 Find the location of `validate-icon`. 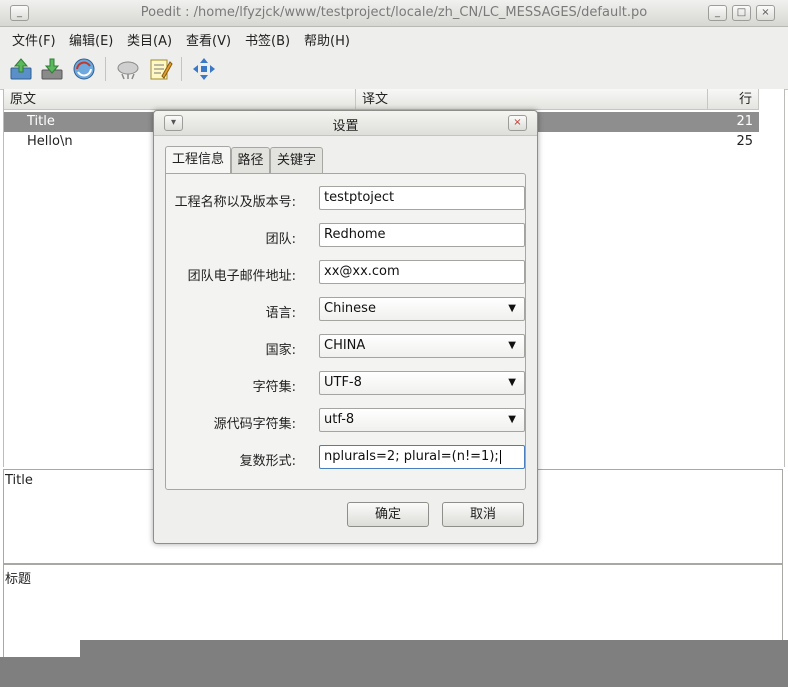

validate-icon is located at coordinates (128, 69).